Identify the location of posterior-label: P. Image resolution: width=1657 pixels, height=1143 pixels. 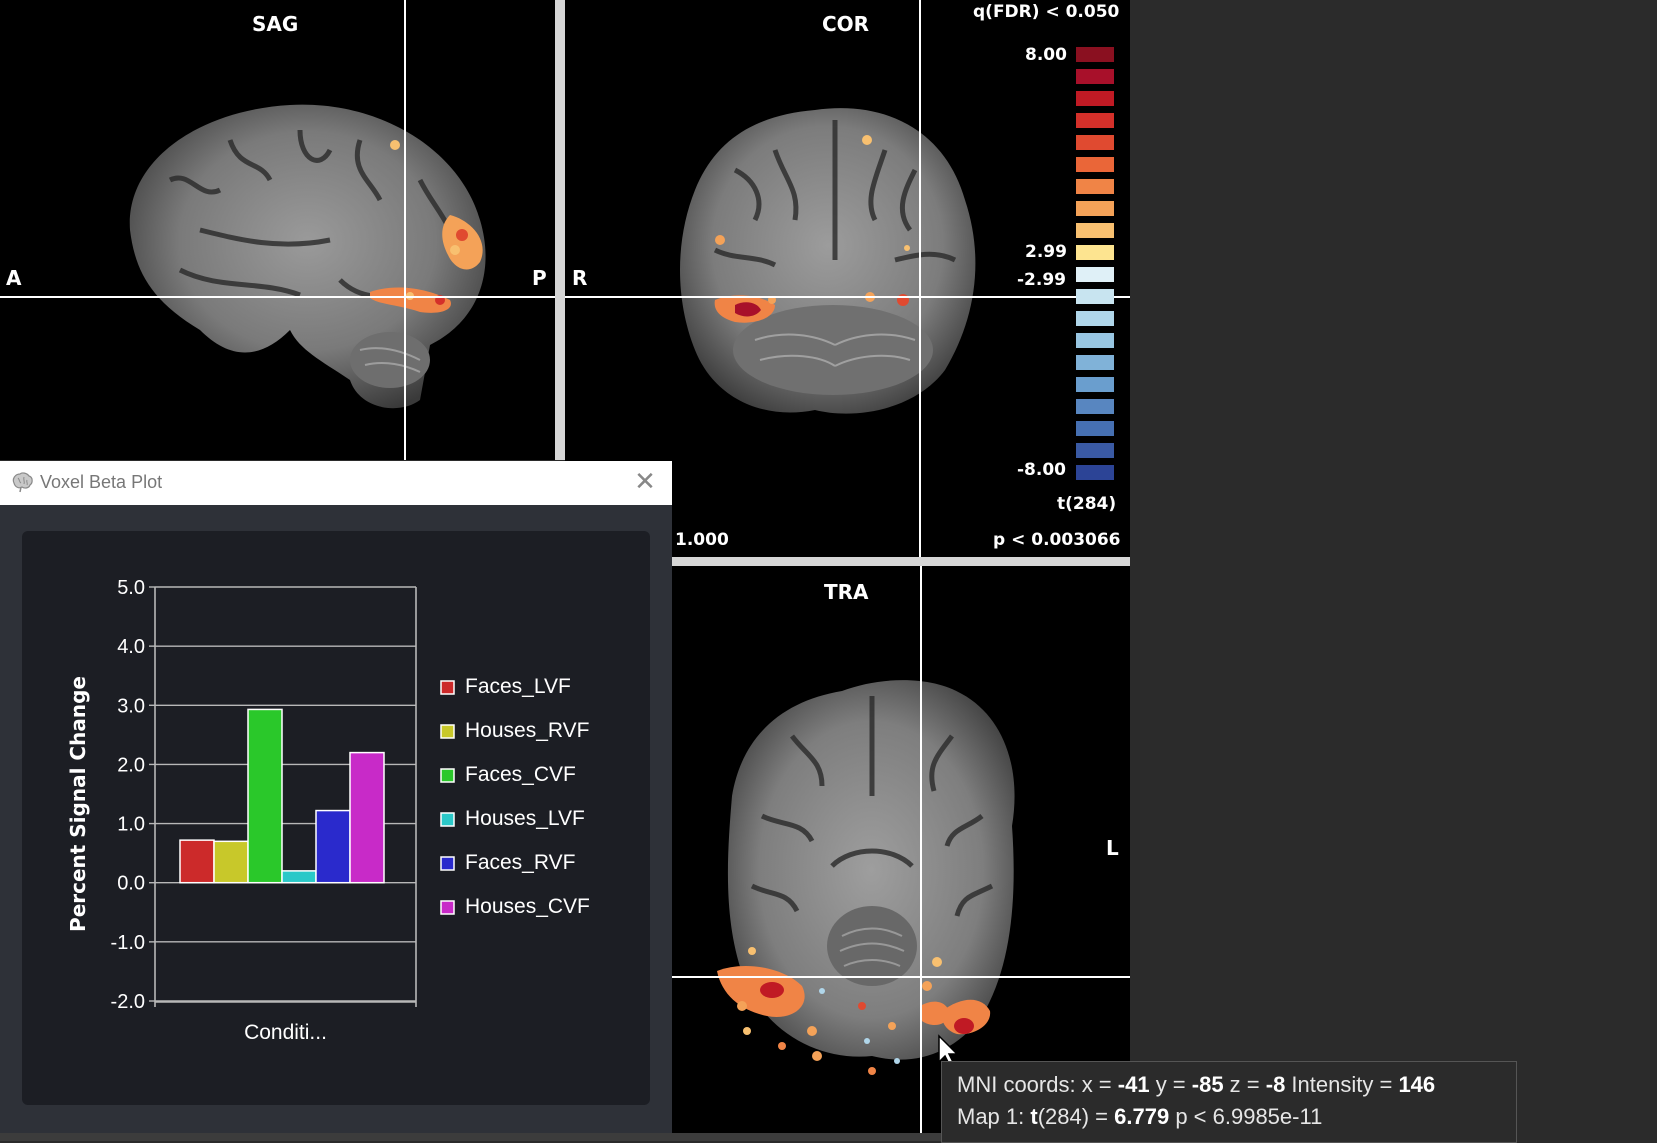
(539, 278).